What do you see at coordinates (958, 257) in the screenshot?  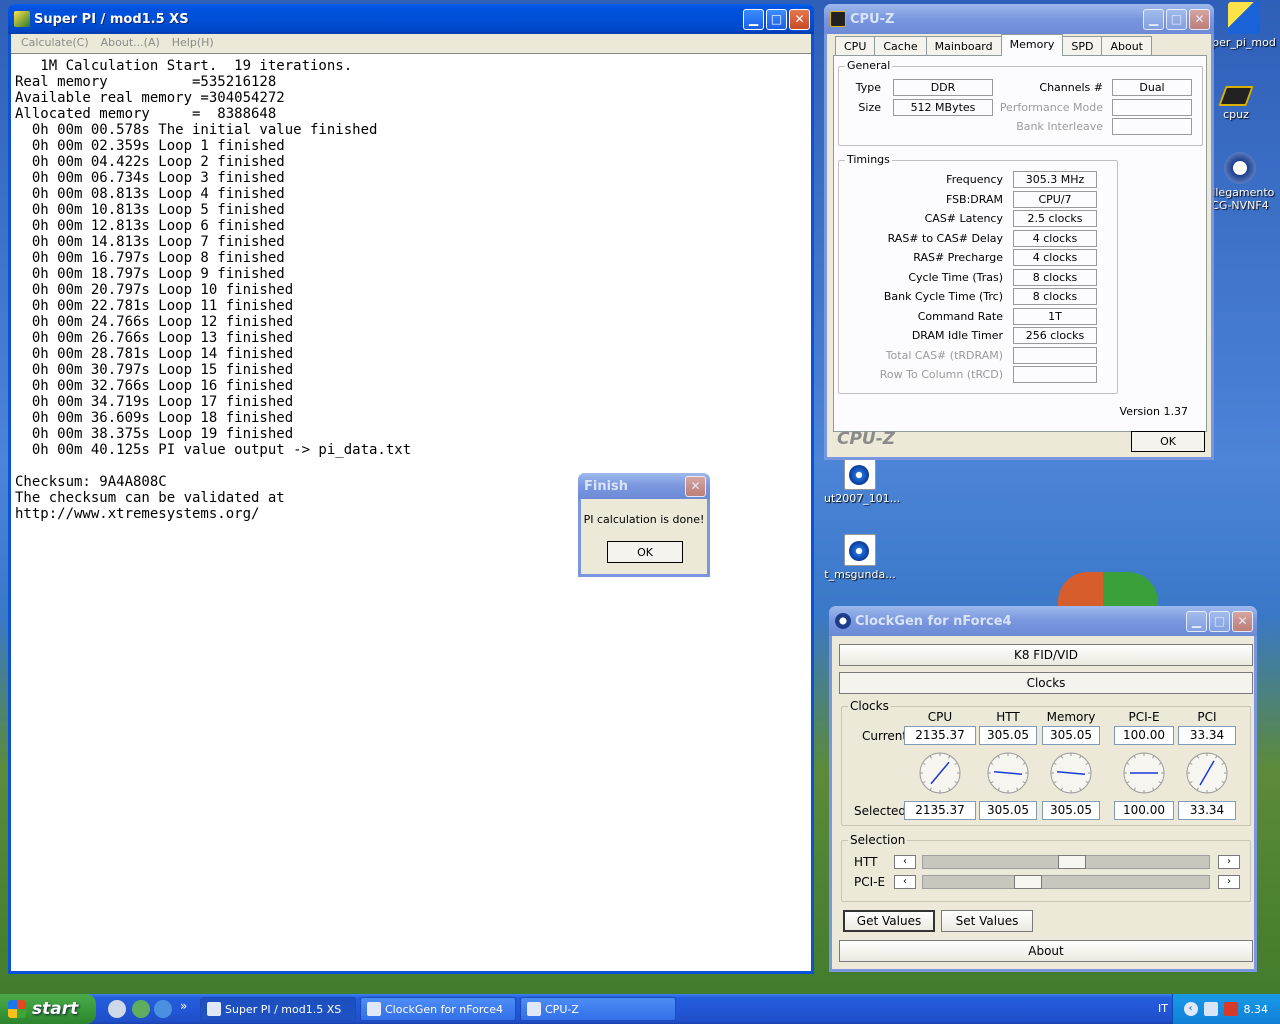 I see `timing-label: RAS# Precharge` at bounding box center [958, 257].